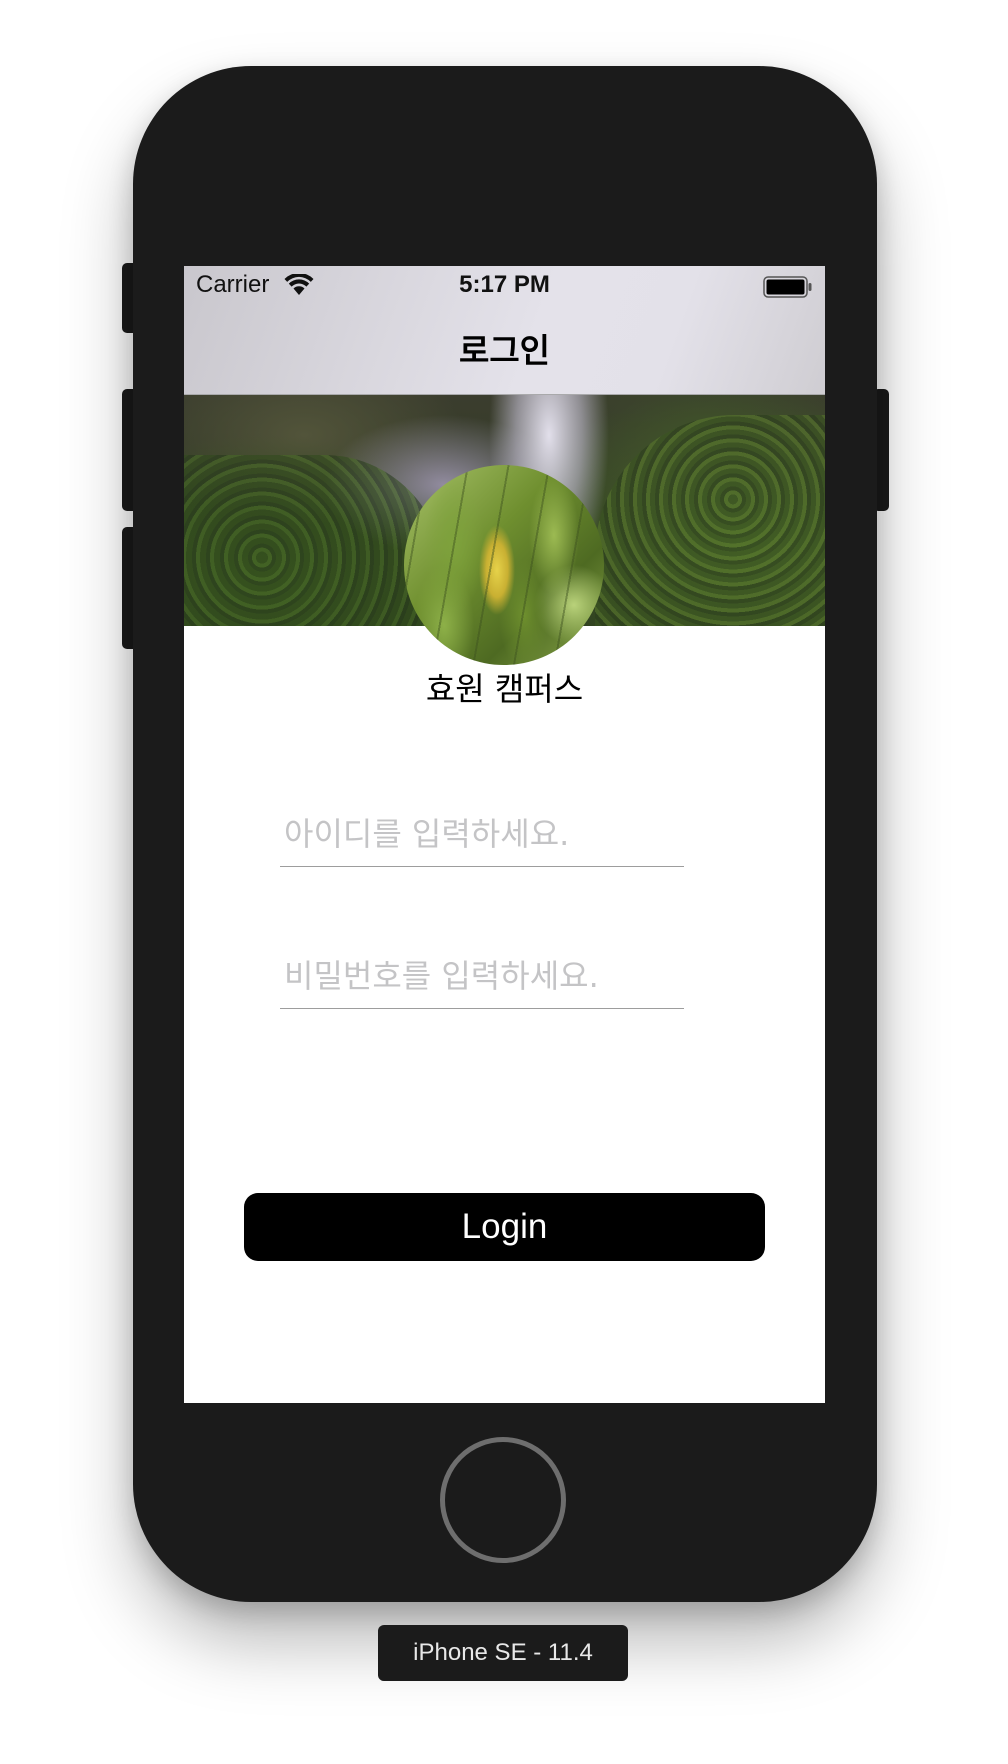 The width and height of the screenshot is (1008, 1764). I want to click on battery-icon, so click(787, 287).